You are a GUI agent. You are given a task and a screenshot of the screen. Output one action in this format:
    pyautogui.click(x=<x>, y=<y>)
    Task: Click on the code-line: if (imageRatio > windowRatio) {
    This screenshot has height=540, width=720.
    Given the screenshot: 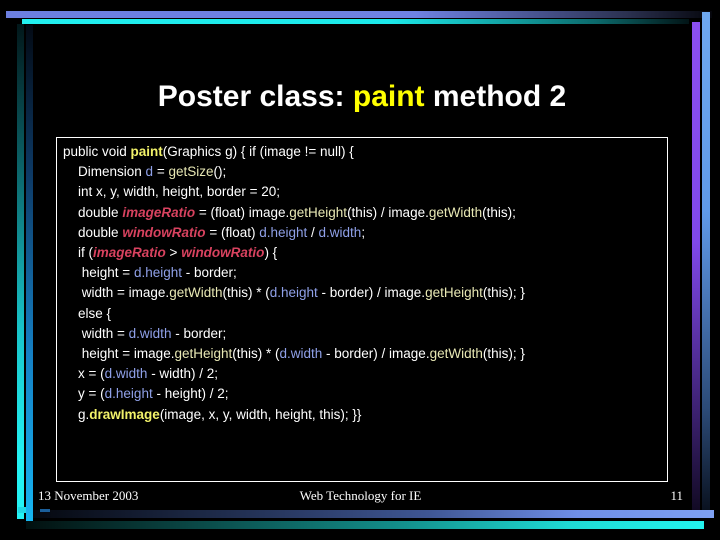 What is the action you would take?
    pyautogui.click(x=362, y=253)
    